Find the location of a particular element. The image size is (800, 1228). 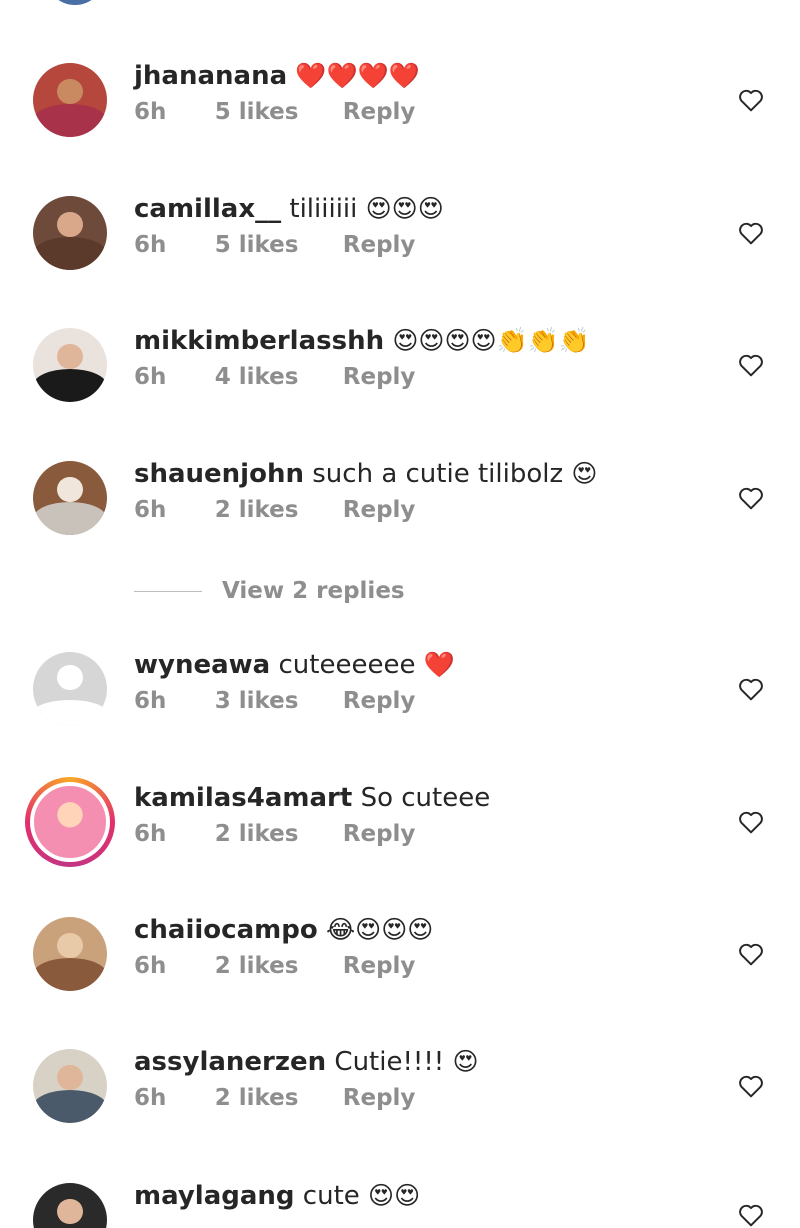

comment-text-line: maylagang cute 😍😍 is located at coordinates (277, 1198).